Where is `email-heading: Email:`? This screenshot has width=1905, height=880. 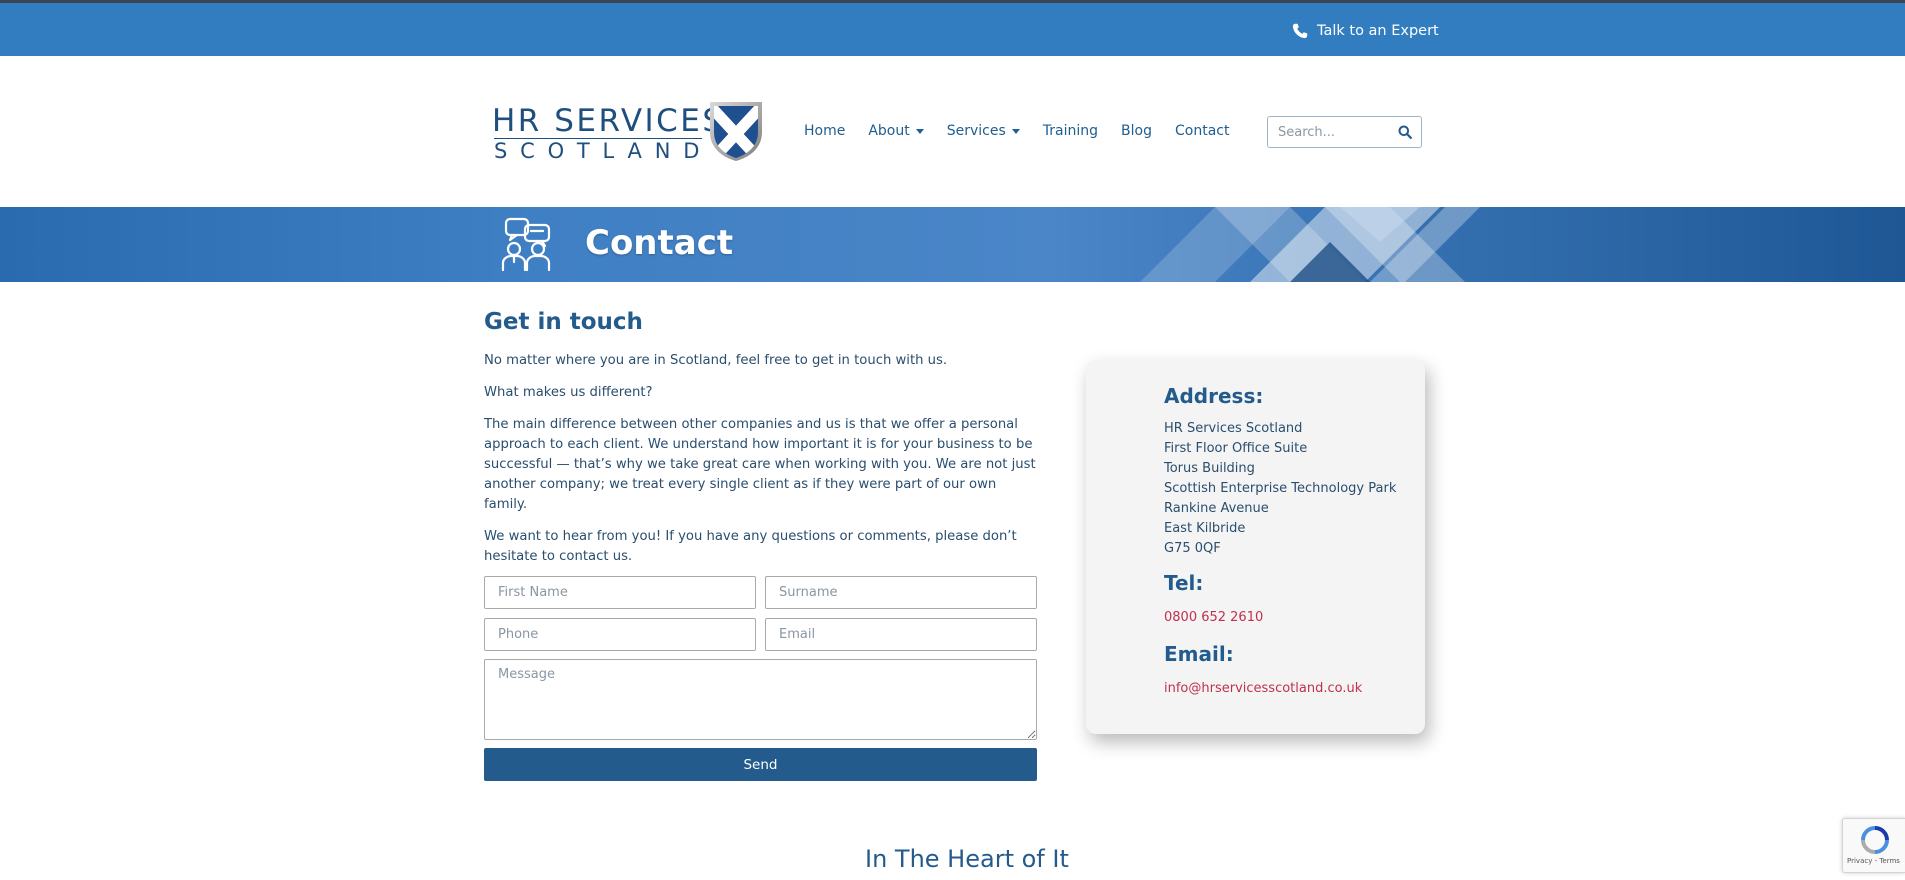 email-heading: Email: is located at coordinates (1199, 654).